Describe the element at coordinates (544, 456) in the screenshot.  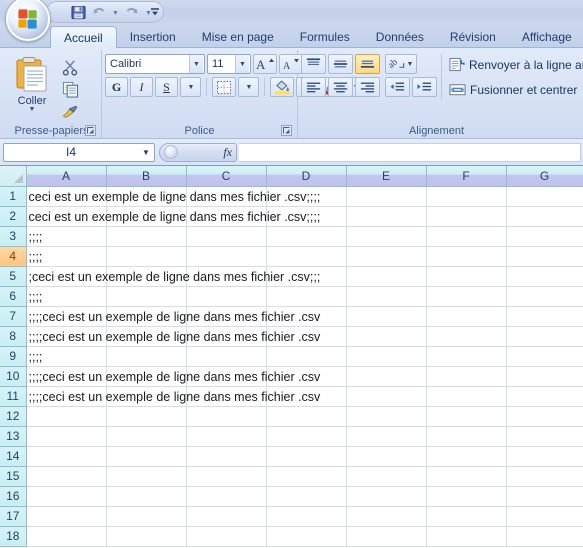
I see `cell-G14` at that location.